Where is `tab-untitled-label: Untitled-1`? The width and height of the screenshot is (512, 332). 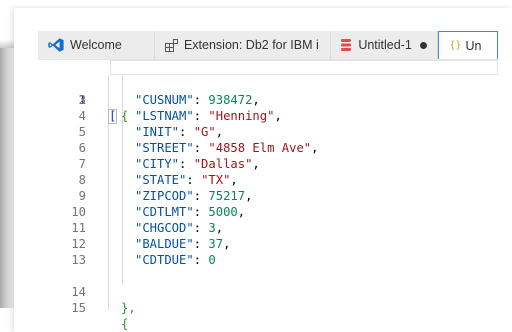
tab-untitled-label: Untitled-1 is located at coordinates (385, 45).